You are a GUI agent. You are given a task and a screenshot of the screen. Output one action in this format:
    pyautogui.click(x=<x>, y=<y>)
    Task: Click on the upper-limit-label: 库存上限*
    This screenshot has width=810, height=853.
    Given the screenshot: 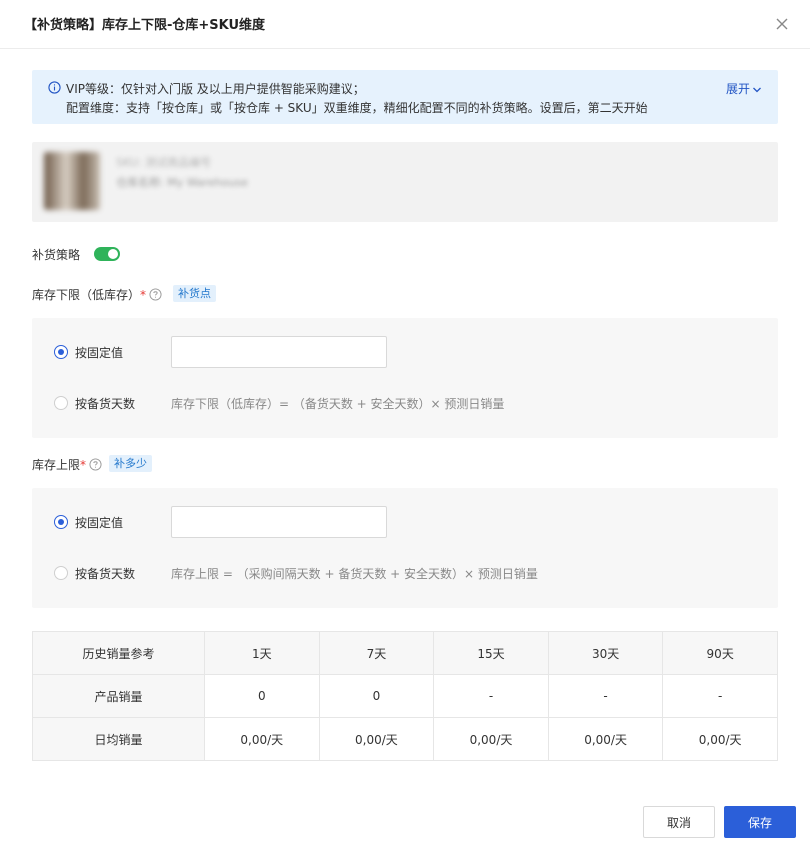 What is the action you would take?
    pyautogui.click(x=67, y=464)
    